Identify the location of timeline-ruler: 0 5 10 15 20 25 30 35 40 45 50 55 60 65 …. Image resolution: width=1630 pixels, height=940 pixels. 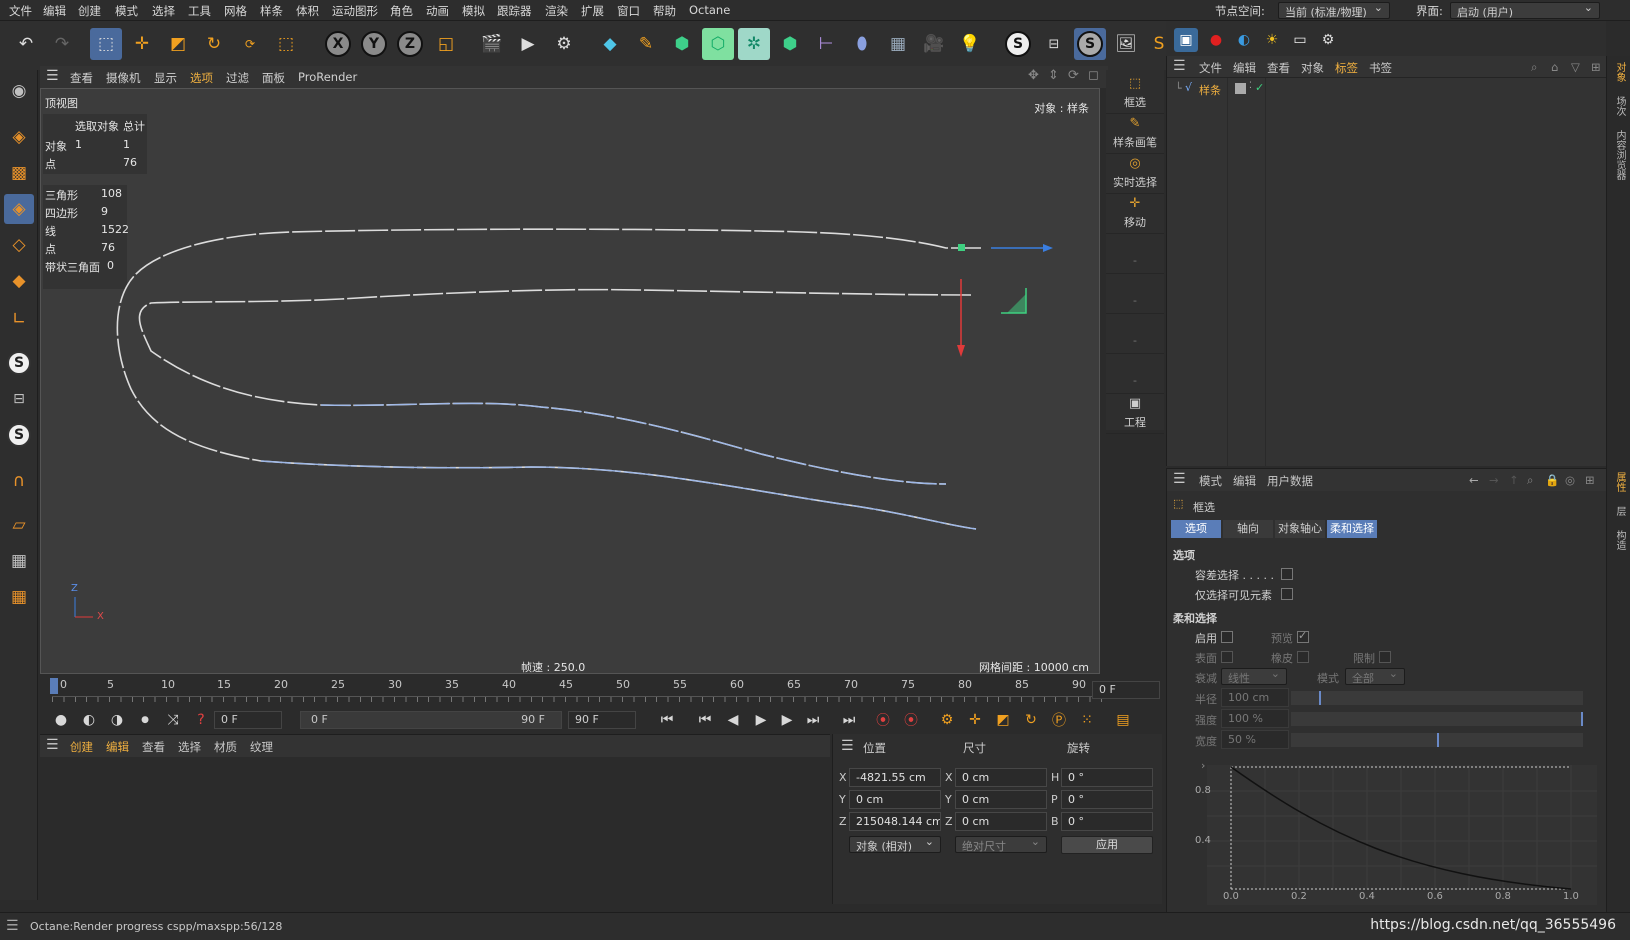
(600, 691).